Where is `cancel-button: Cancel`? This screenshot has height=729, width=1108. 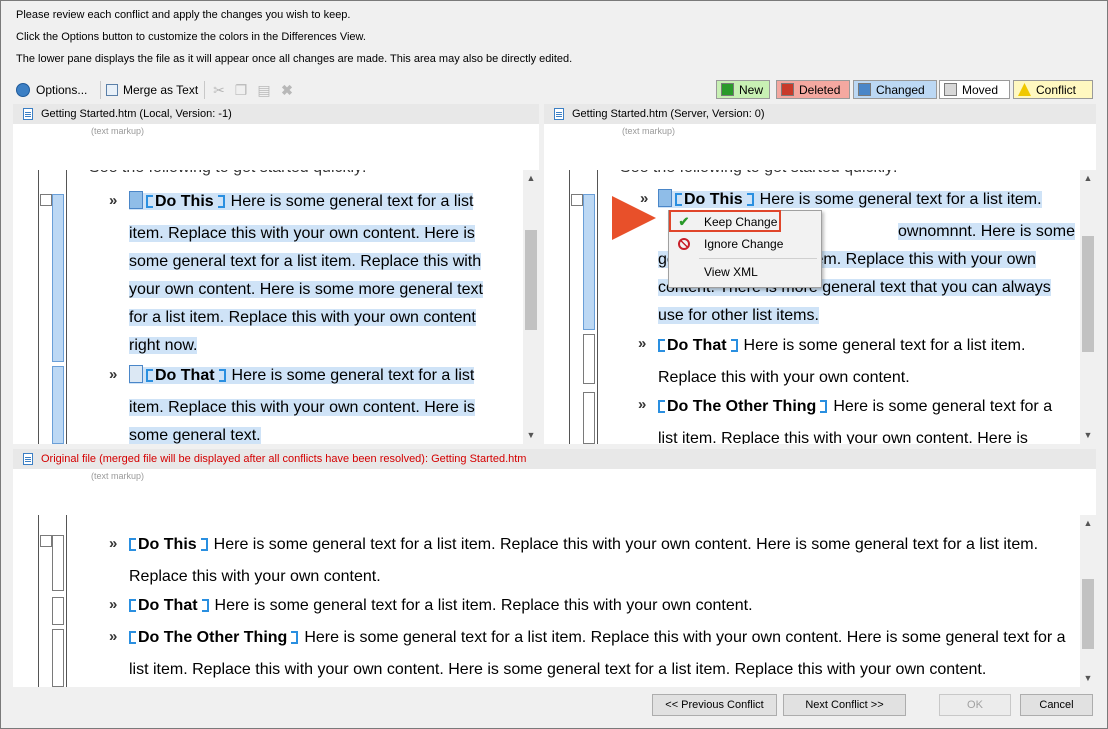
cancel-button: Cancel is located at coordinates (1056, 705).